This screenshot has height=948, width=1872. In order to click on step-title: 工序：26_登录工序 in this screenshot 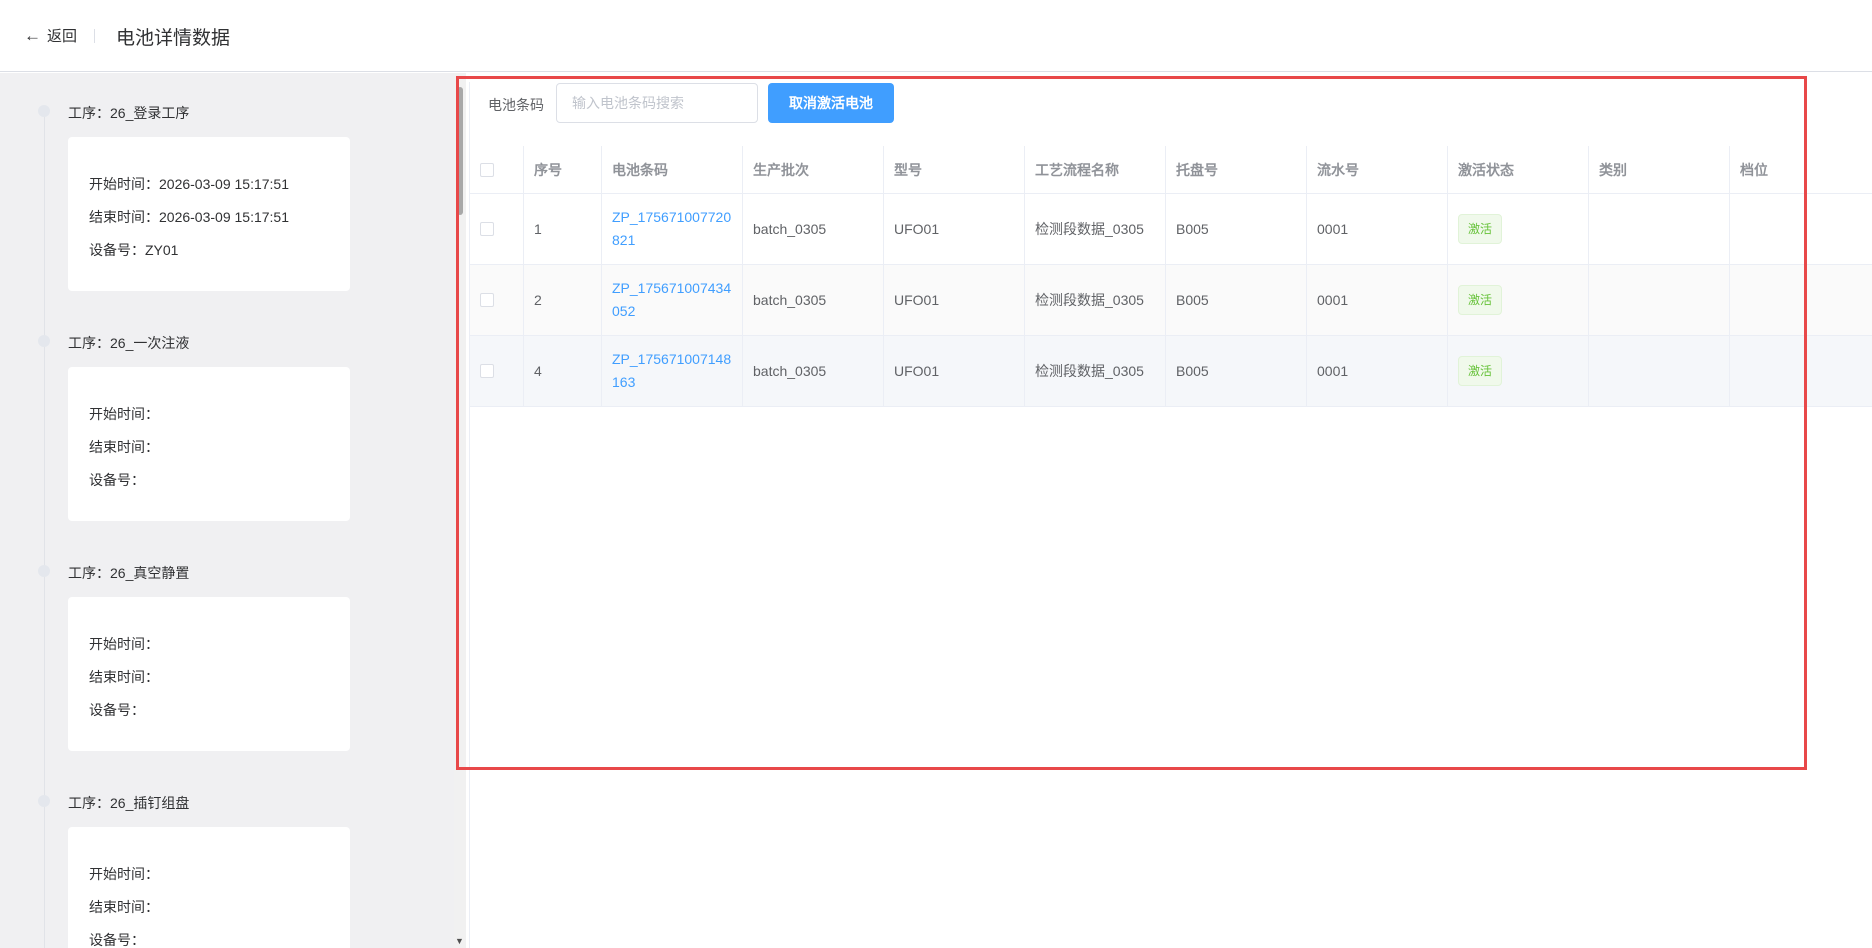, I will do `click(129, 113)`.